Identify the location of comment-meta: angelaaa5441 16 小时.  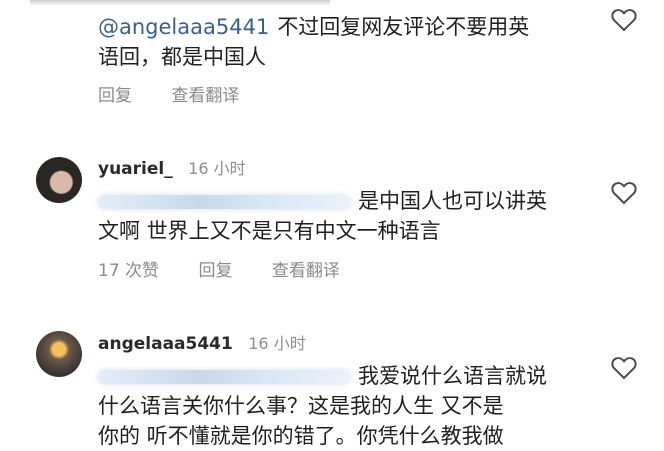
(202, 344).